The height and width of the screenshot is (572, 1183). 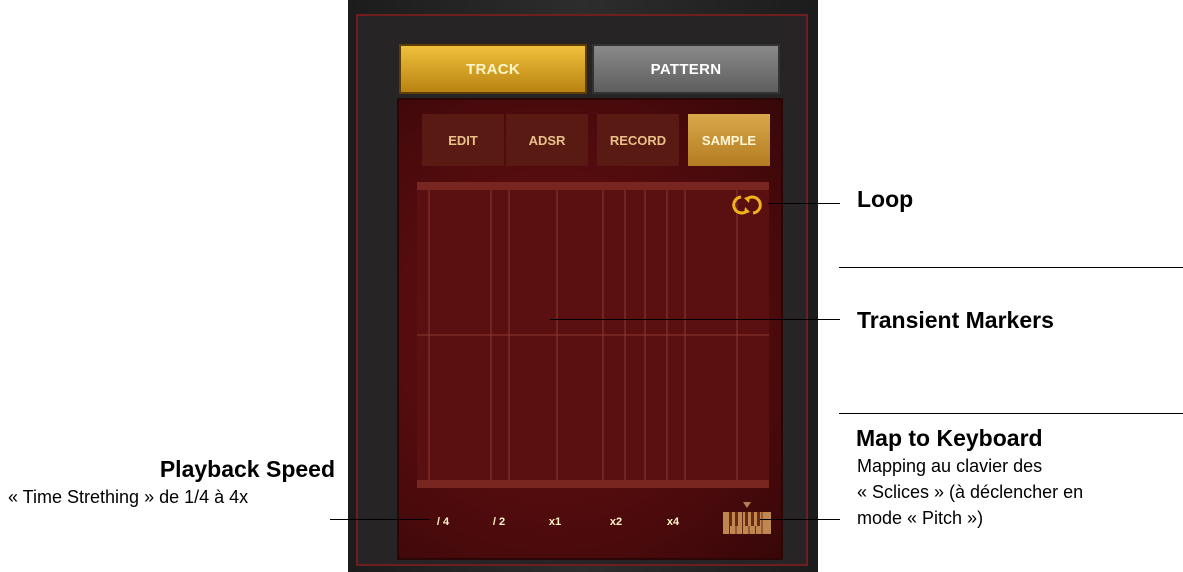 I want to click on playback-annotation-title: Playback Speed, so click(x=247, y=469).